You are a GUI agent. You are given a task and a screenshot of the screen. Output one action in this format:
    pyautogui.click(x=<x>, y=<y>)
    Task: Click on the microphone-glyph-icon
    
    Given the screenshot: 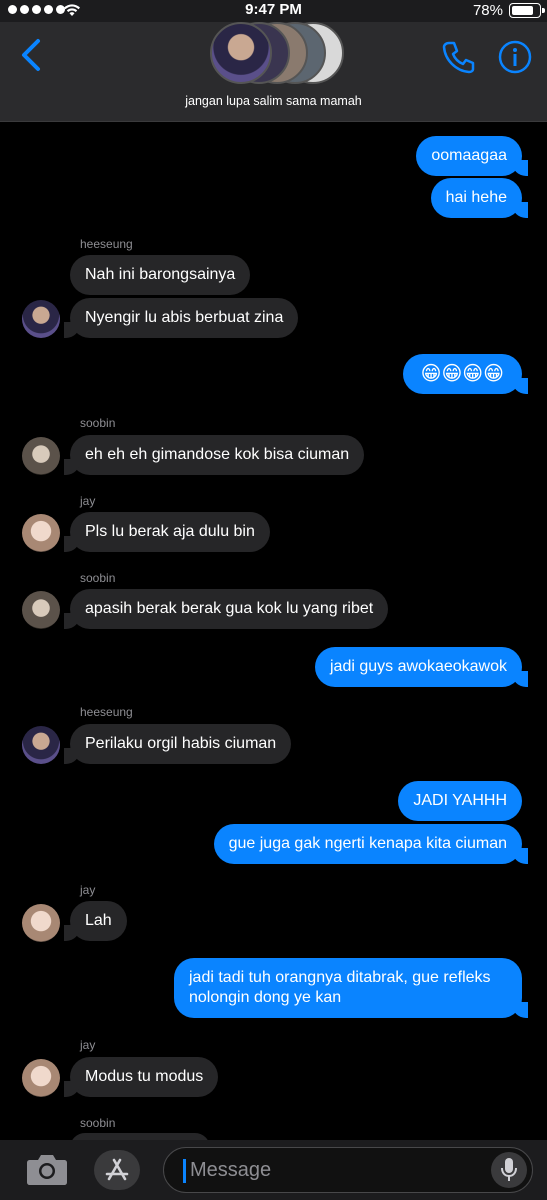 What is the action you would take?
    pyautogui.click(x=509, y=1169)
    